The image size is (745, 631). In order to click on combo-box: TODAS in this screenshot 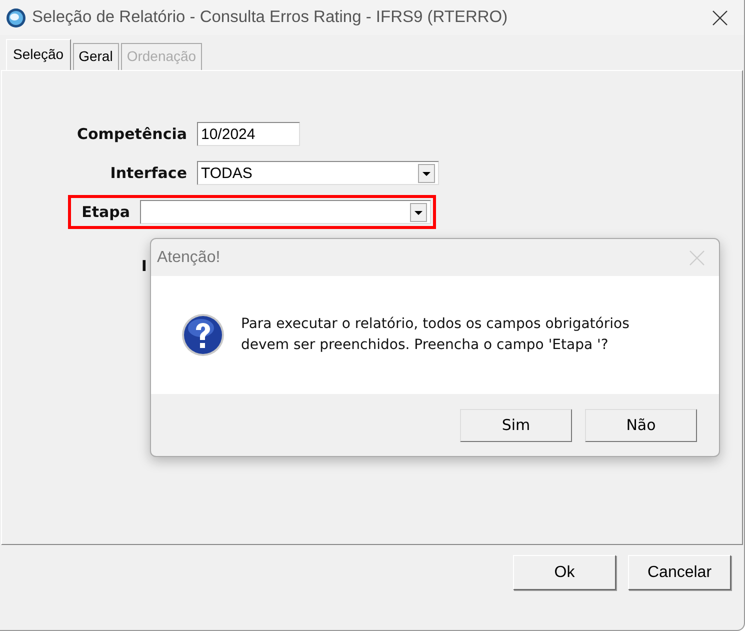, I will do `click(318, 173)`.